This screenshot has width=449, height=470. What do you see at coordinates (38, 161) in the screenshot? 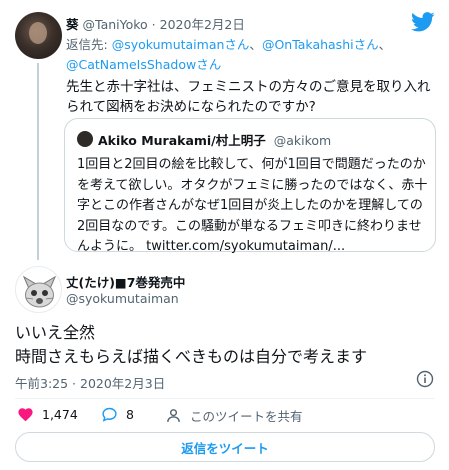
I see `thread-line` at bounding box center [38, 161].